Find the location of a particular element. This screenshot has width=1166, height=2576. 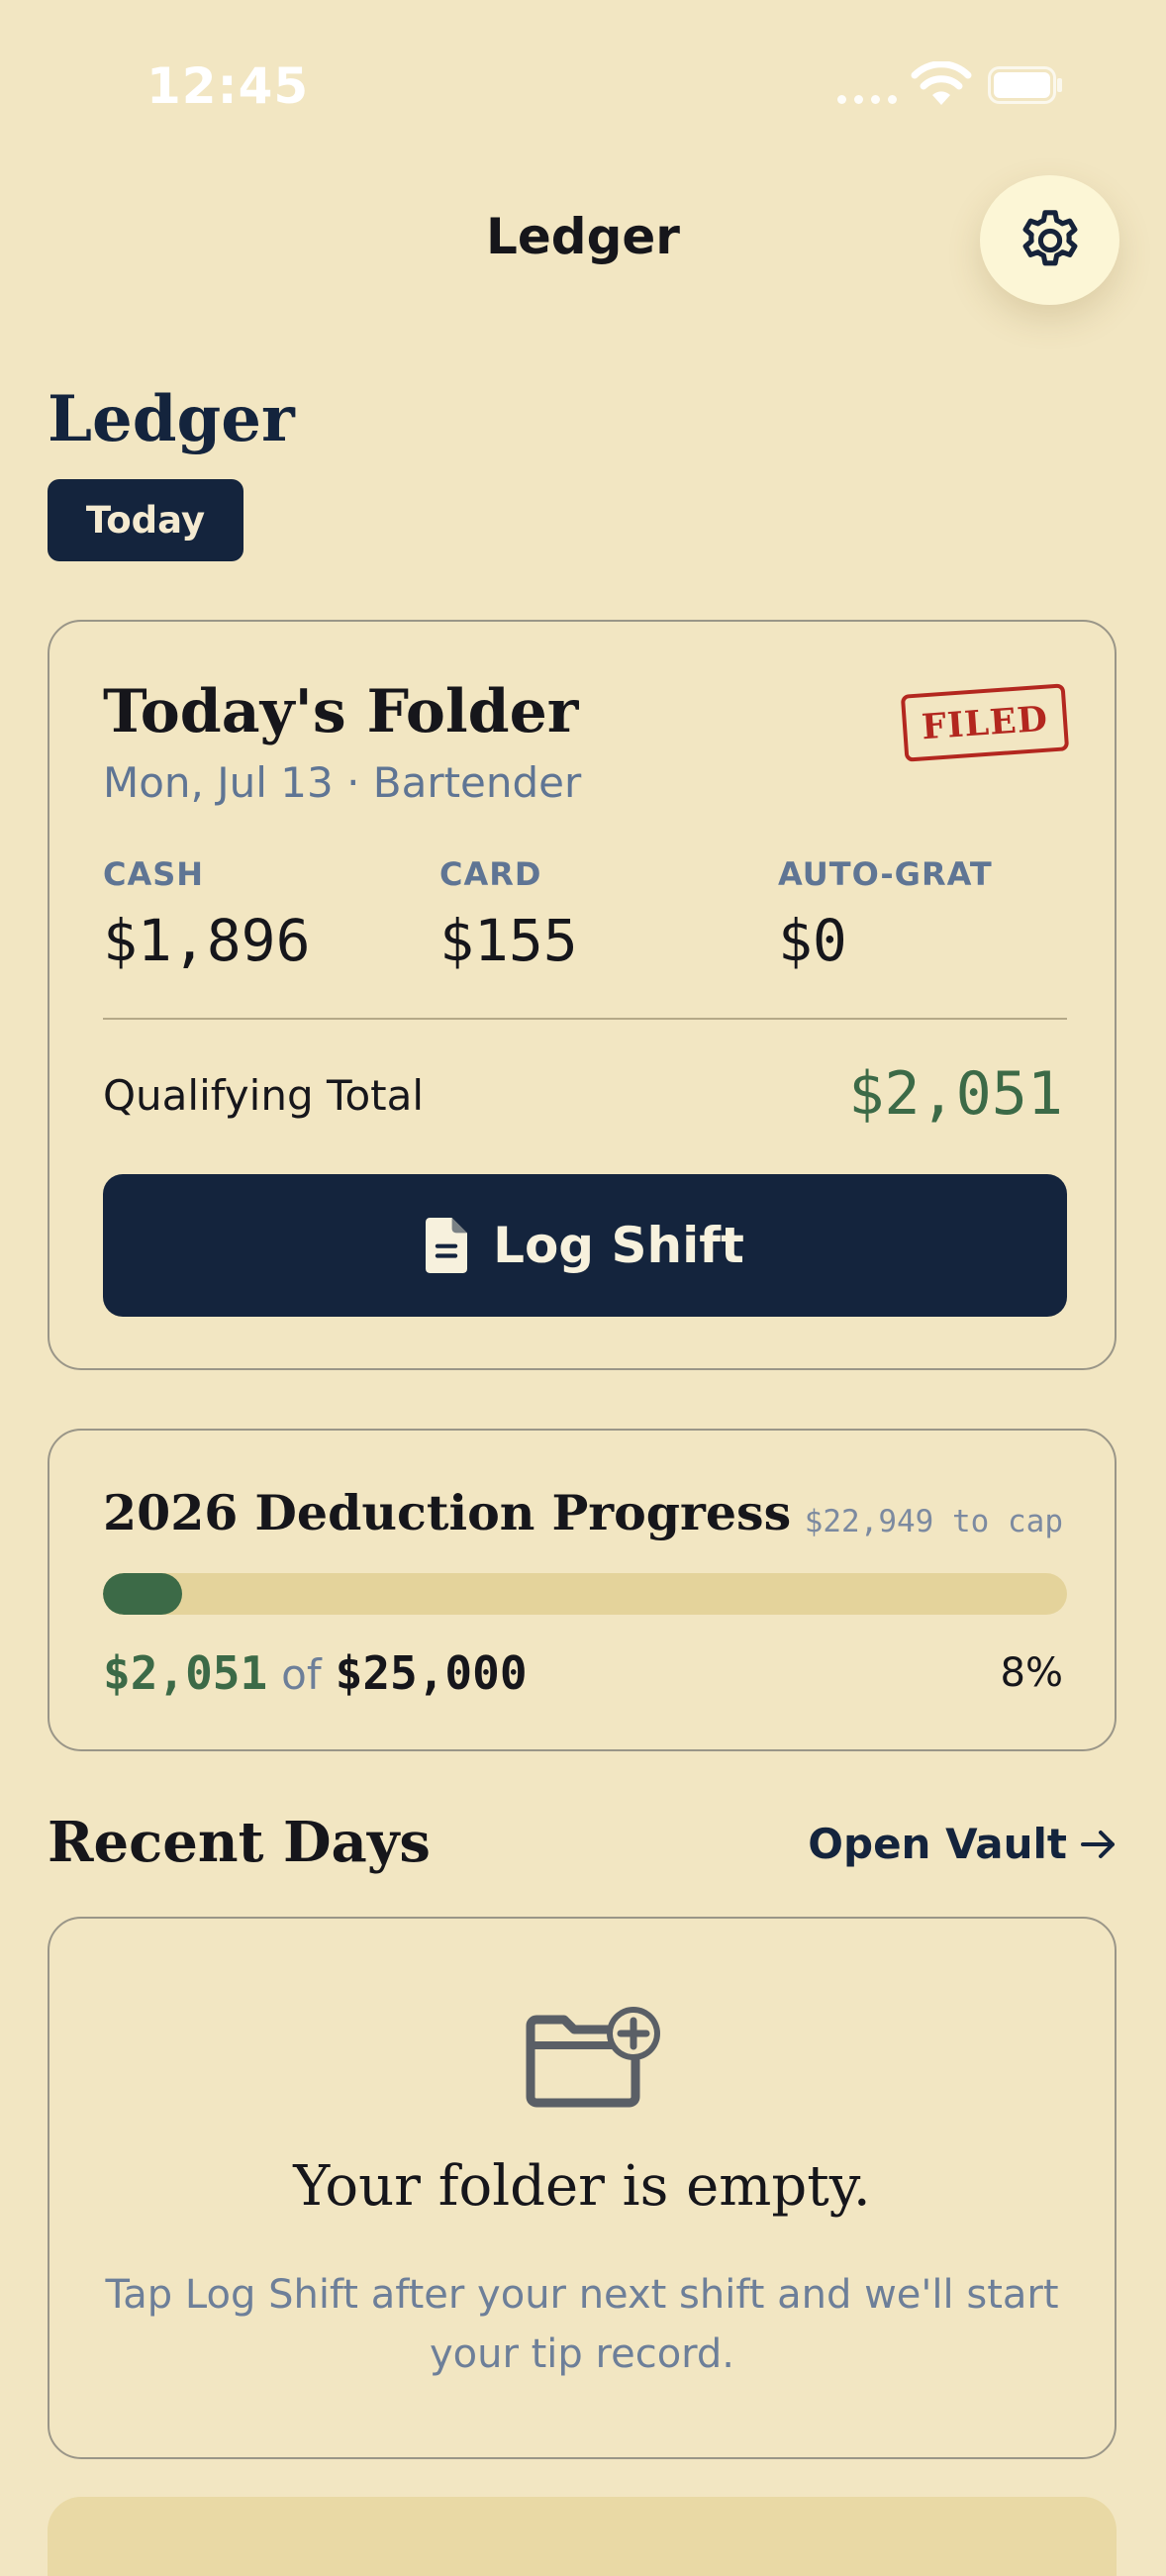

log-shift-button: Log Shift is located at coordinates (585, 1246).